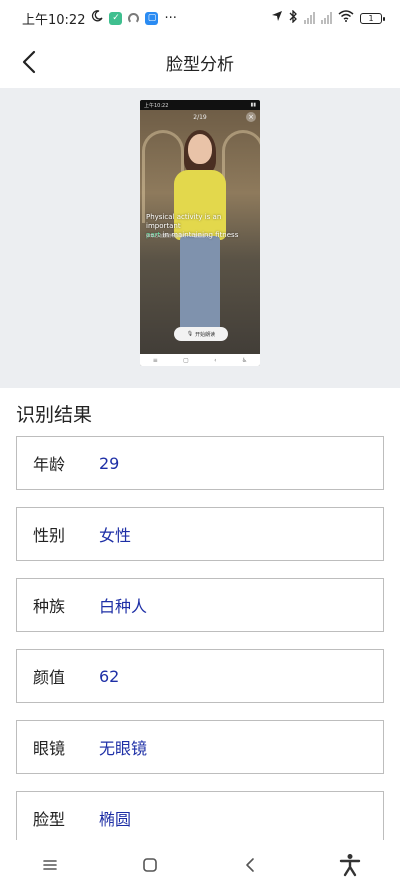  I want to click on result-row-beauty: 颜值 62, so click(200, 676).